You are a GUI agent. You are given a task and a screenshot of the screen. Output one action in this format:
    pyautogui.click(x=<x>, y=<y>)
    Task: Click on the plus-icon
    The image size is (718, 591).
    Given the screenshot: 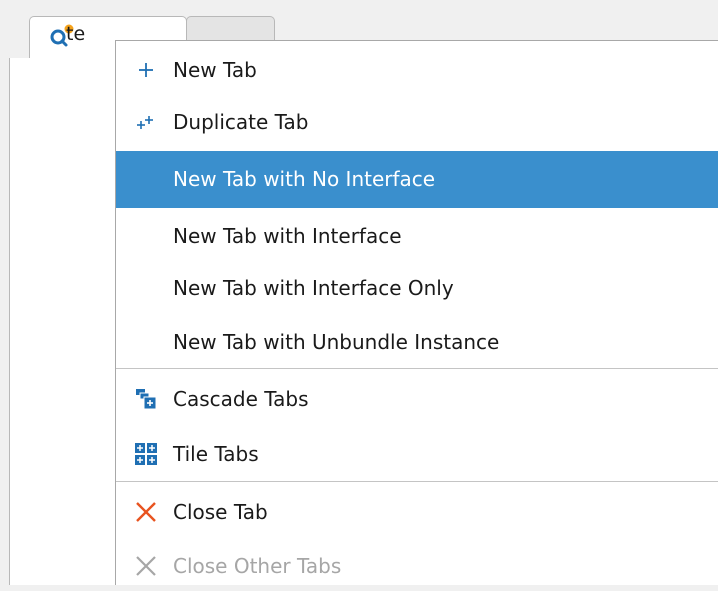 What is the action you would take?
    pyautogui.click(x=146, y=70)
    